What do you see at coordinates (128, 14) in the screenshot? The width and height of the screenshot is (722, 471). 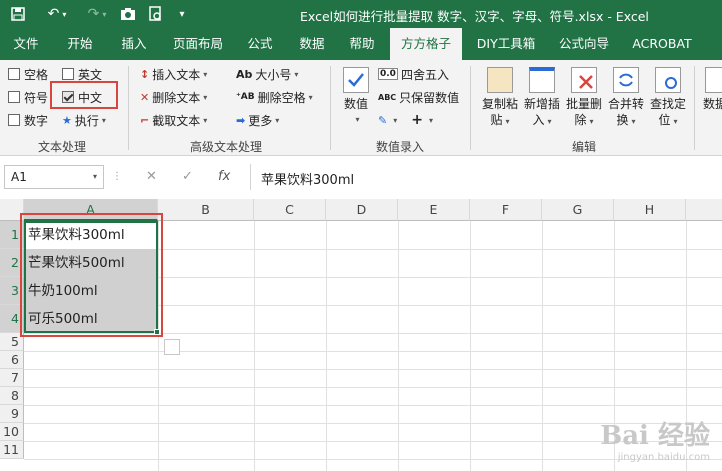 I see `camera-icon` at bounding box center [128, 14].